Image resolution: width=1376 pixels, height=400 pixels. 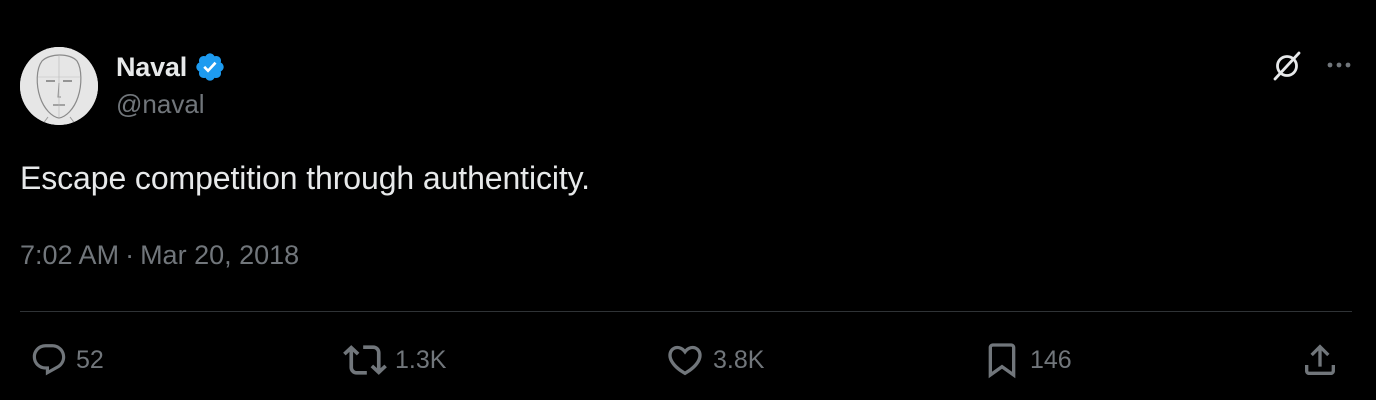 I want to click on avatar, so click(x=59, y=86).